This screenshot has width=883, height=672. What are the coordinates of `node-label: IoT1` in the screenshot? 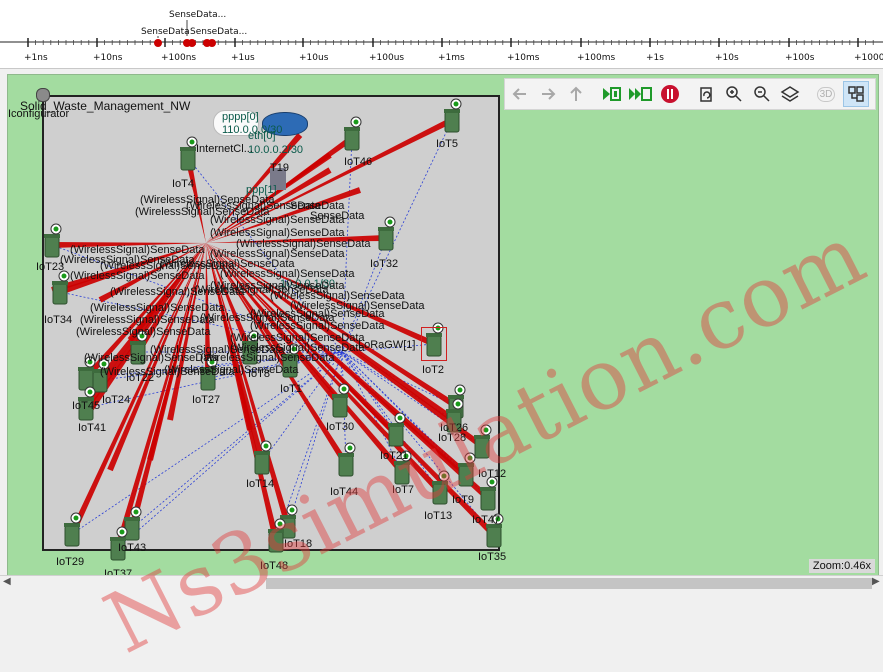 It's located at (291, 389).